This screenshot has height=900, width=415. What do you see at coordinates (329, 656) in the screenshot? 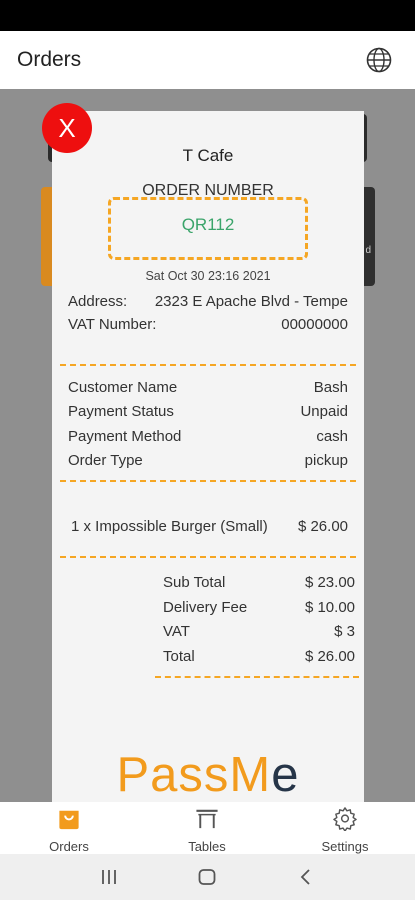
I see `summary-value: $ 26.00` at bounding box center [329, 656].